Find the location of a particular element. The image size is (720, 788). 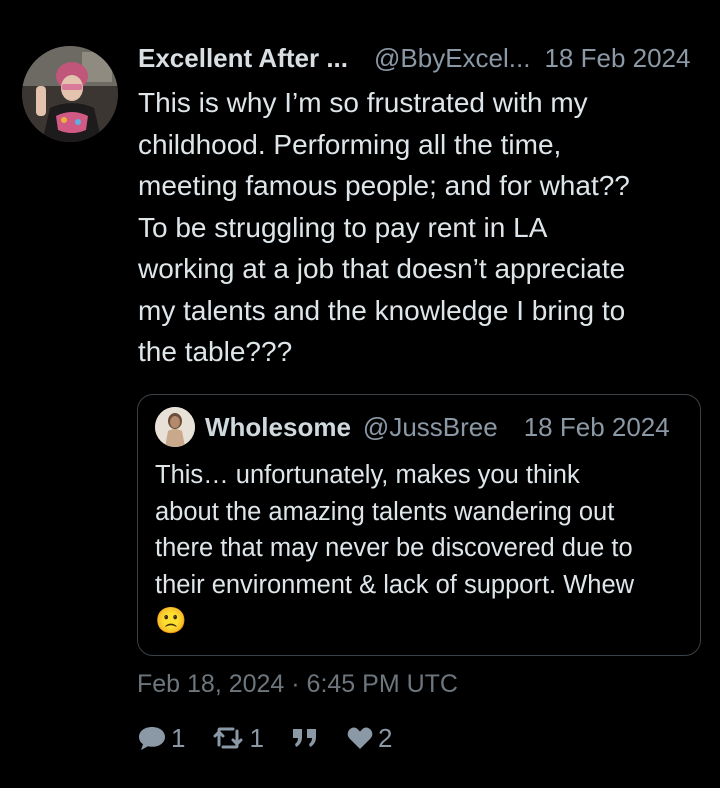

tweet-timestamp: Feb 18, 2024 · 6:45 PM UTC is located at coordinates (297, 684).